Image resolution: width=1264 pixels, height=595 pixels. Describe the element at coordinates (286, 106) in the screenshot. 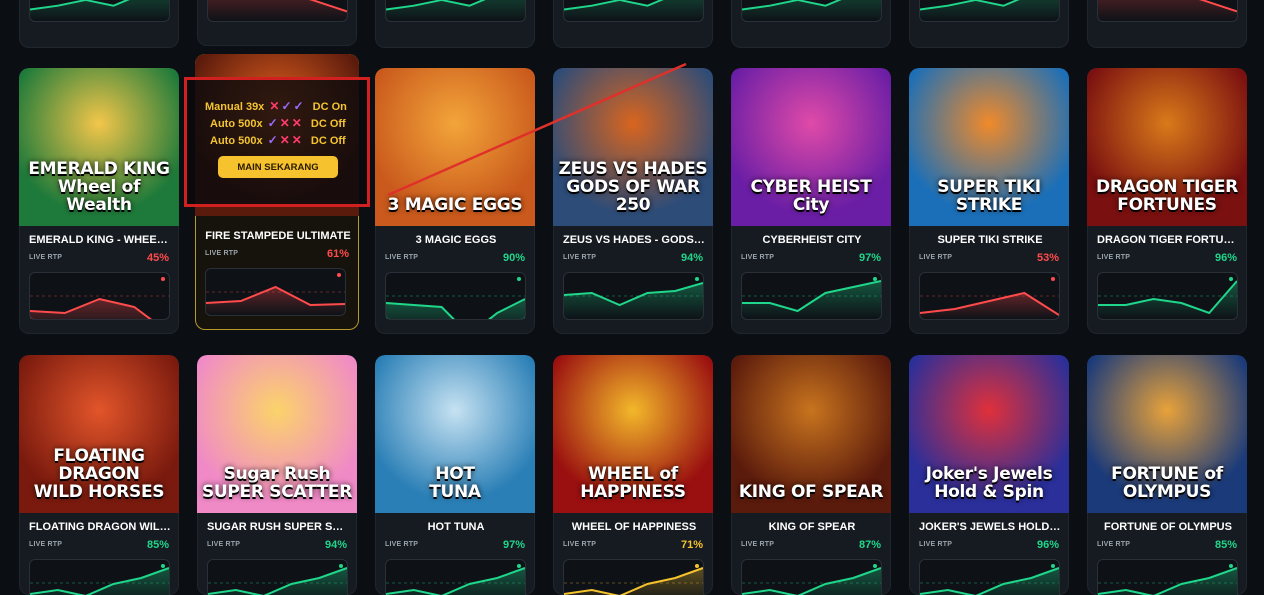

I see `check-icon: ✓` at that location.